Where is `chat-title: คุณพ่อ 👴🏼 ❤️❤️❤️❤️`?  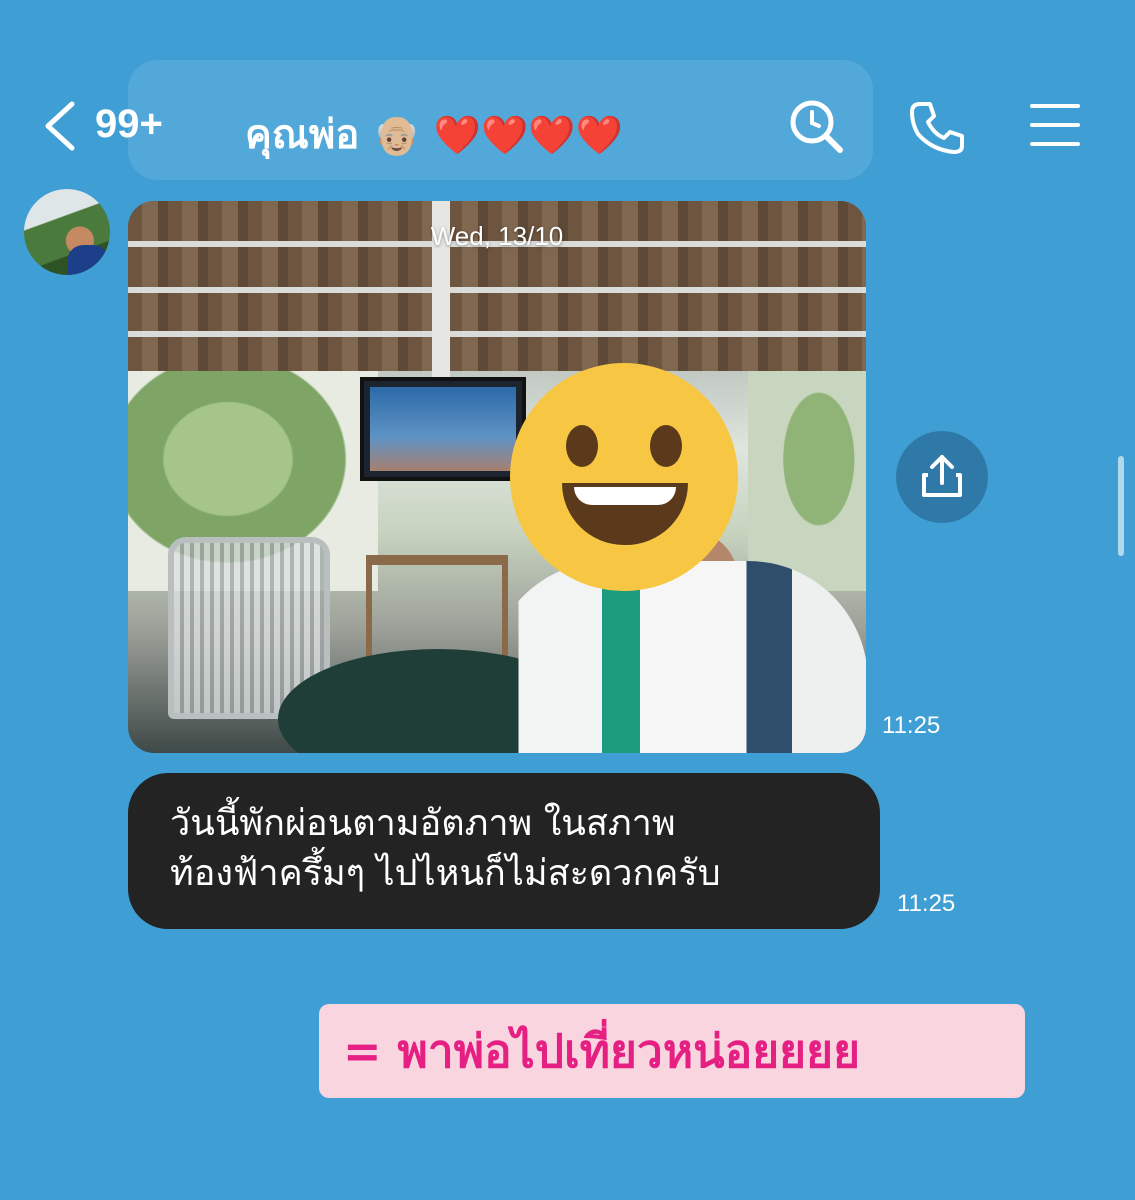
chat-title: คุณพ่อ 👴🏼 ❤️❤️❤️❤️ is located at coordinates (434, 134).